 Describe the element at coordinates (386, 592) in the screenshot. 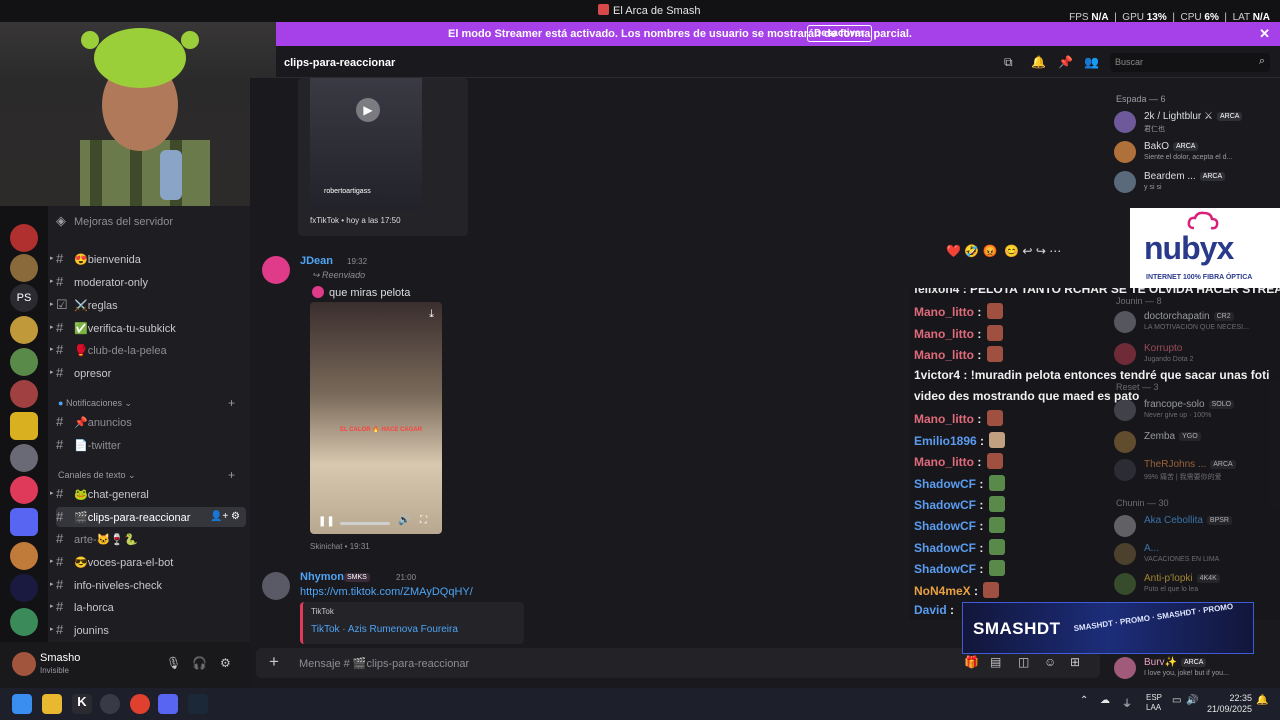

I see `message-link: https://vm.tiktok.com/ZMAyDQqHY/` at that location.